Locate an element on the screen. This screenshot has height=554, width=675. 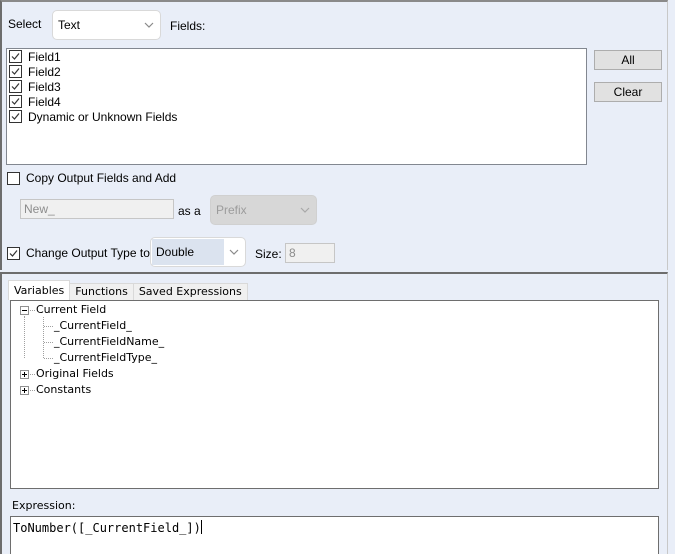
copy-output-checkbox is located at coordinates (13, 178).